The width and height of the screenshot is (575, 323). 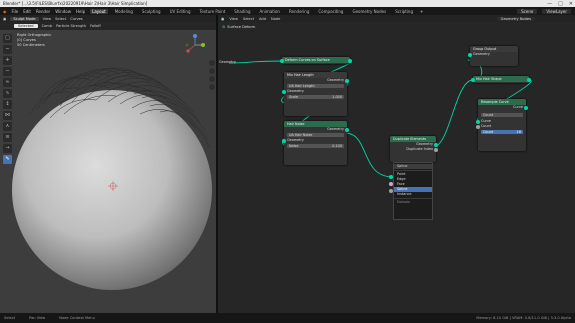 What do you see at coordinates (391, 184) in the screenshot?
I see `duplicate-input-selection-socket` at bounding box center [391, 184].